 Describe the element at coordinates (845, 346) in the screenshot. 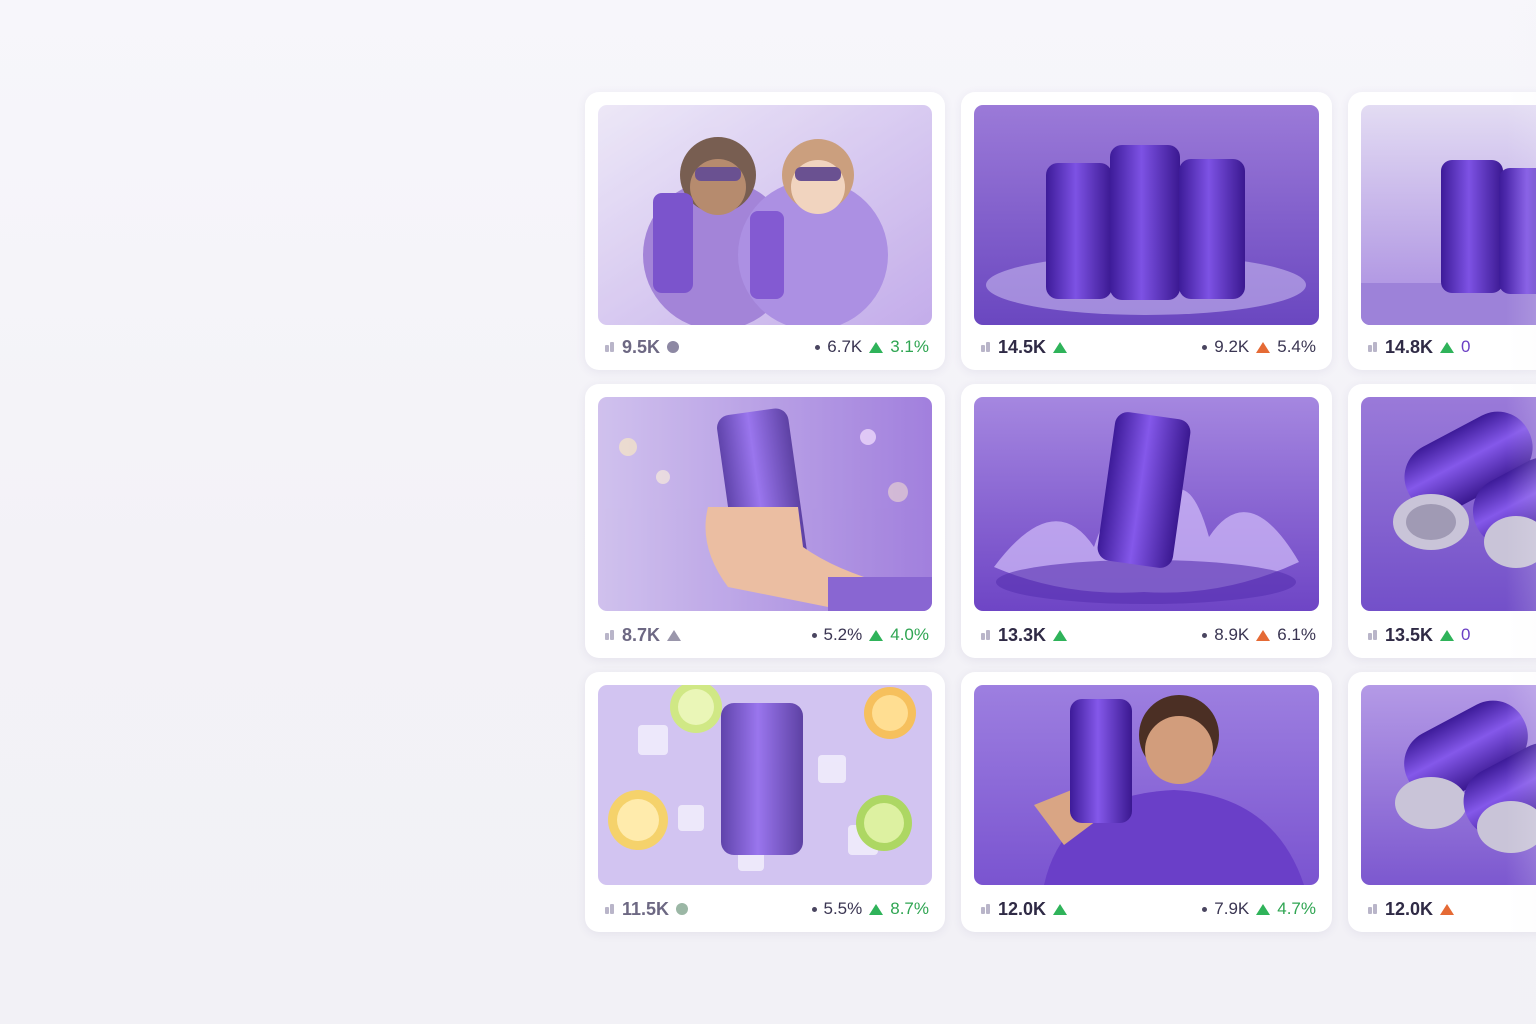

I see `secondary-metric: 6.7K` at that location.